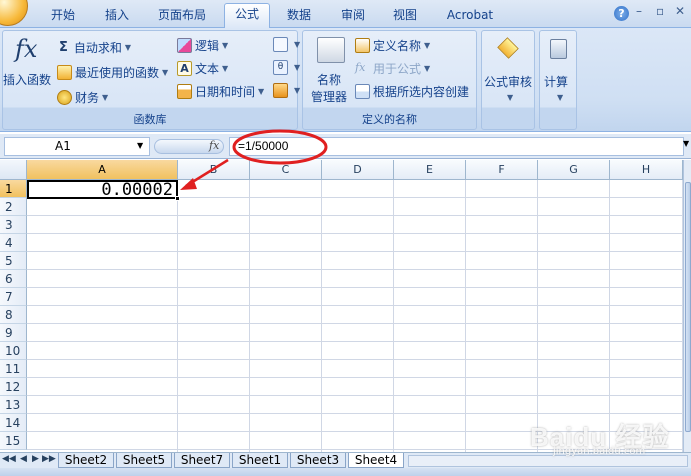 The height and width of the screenshot is (476, 691). I want to click on text-button: A 文本 ▼, so click(202, 68).